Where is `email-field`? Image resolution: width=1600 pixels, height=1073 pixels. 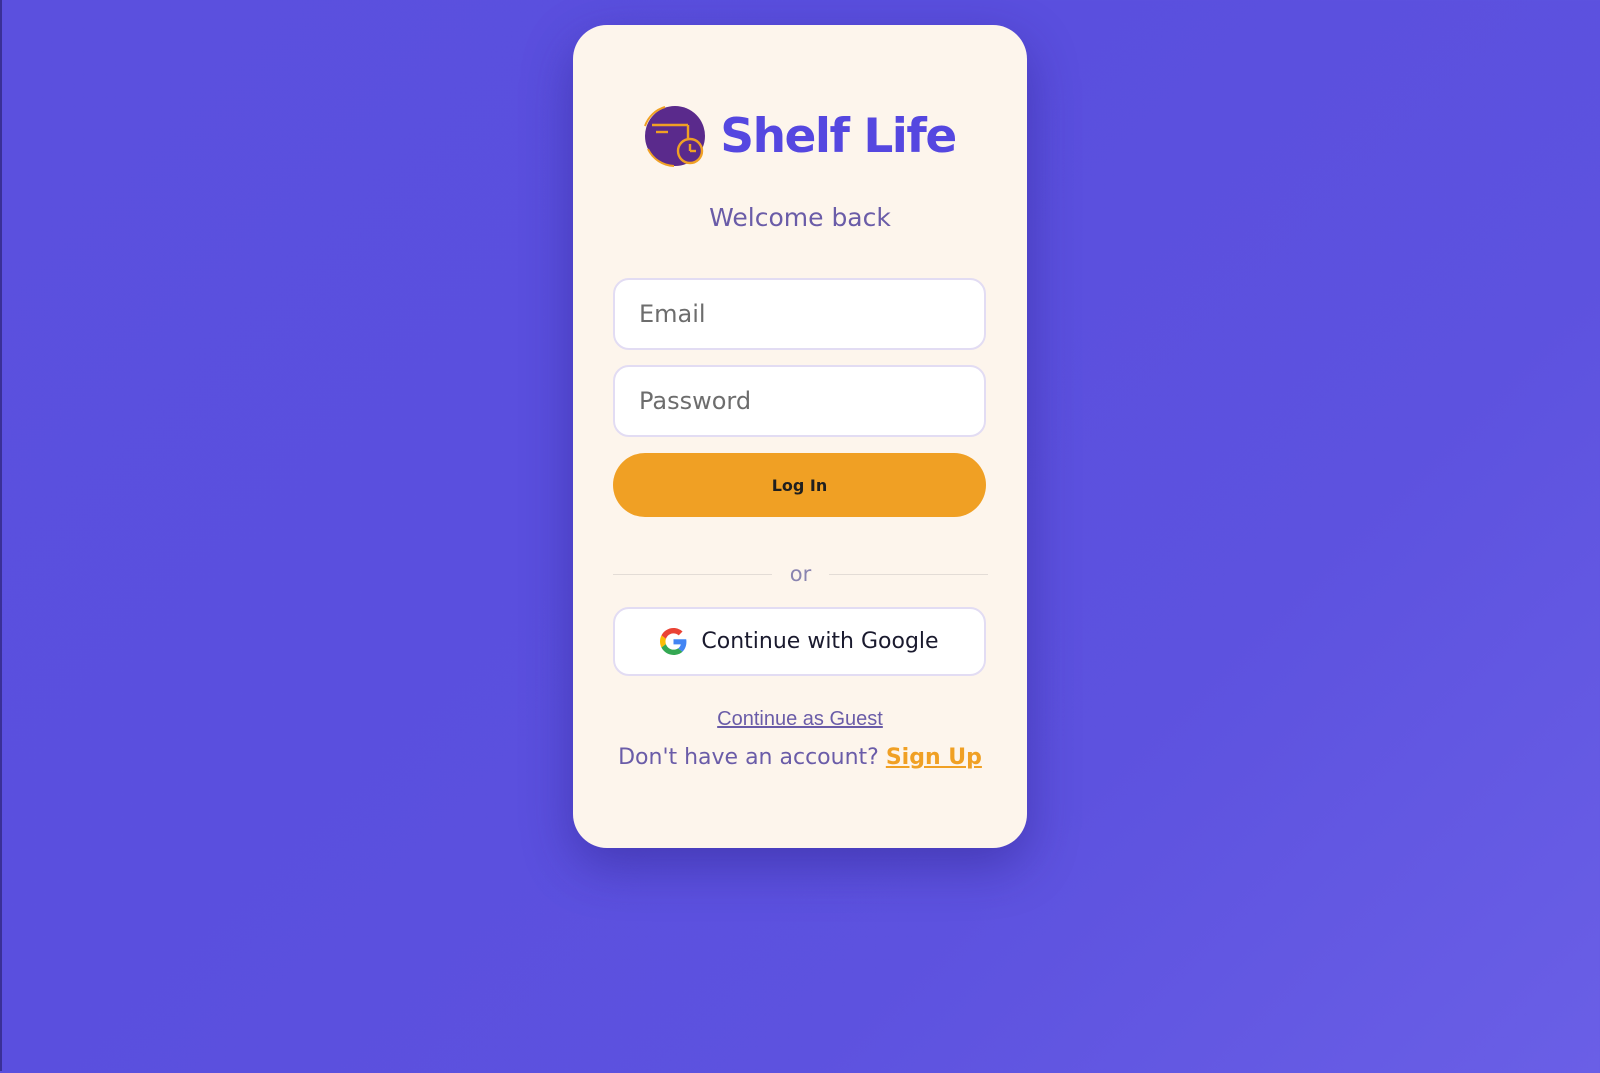
email-field is located at coordinates (799, 314).